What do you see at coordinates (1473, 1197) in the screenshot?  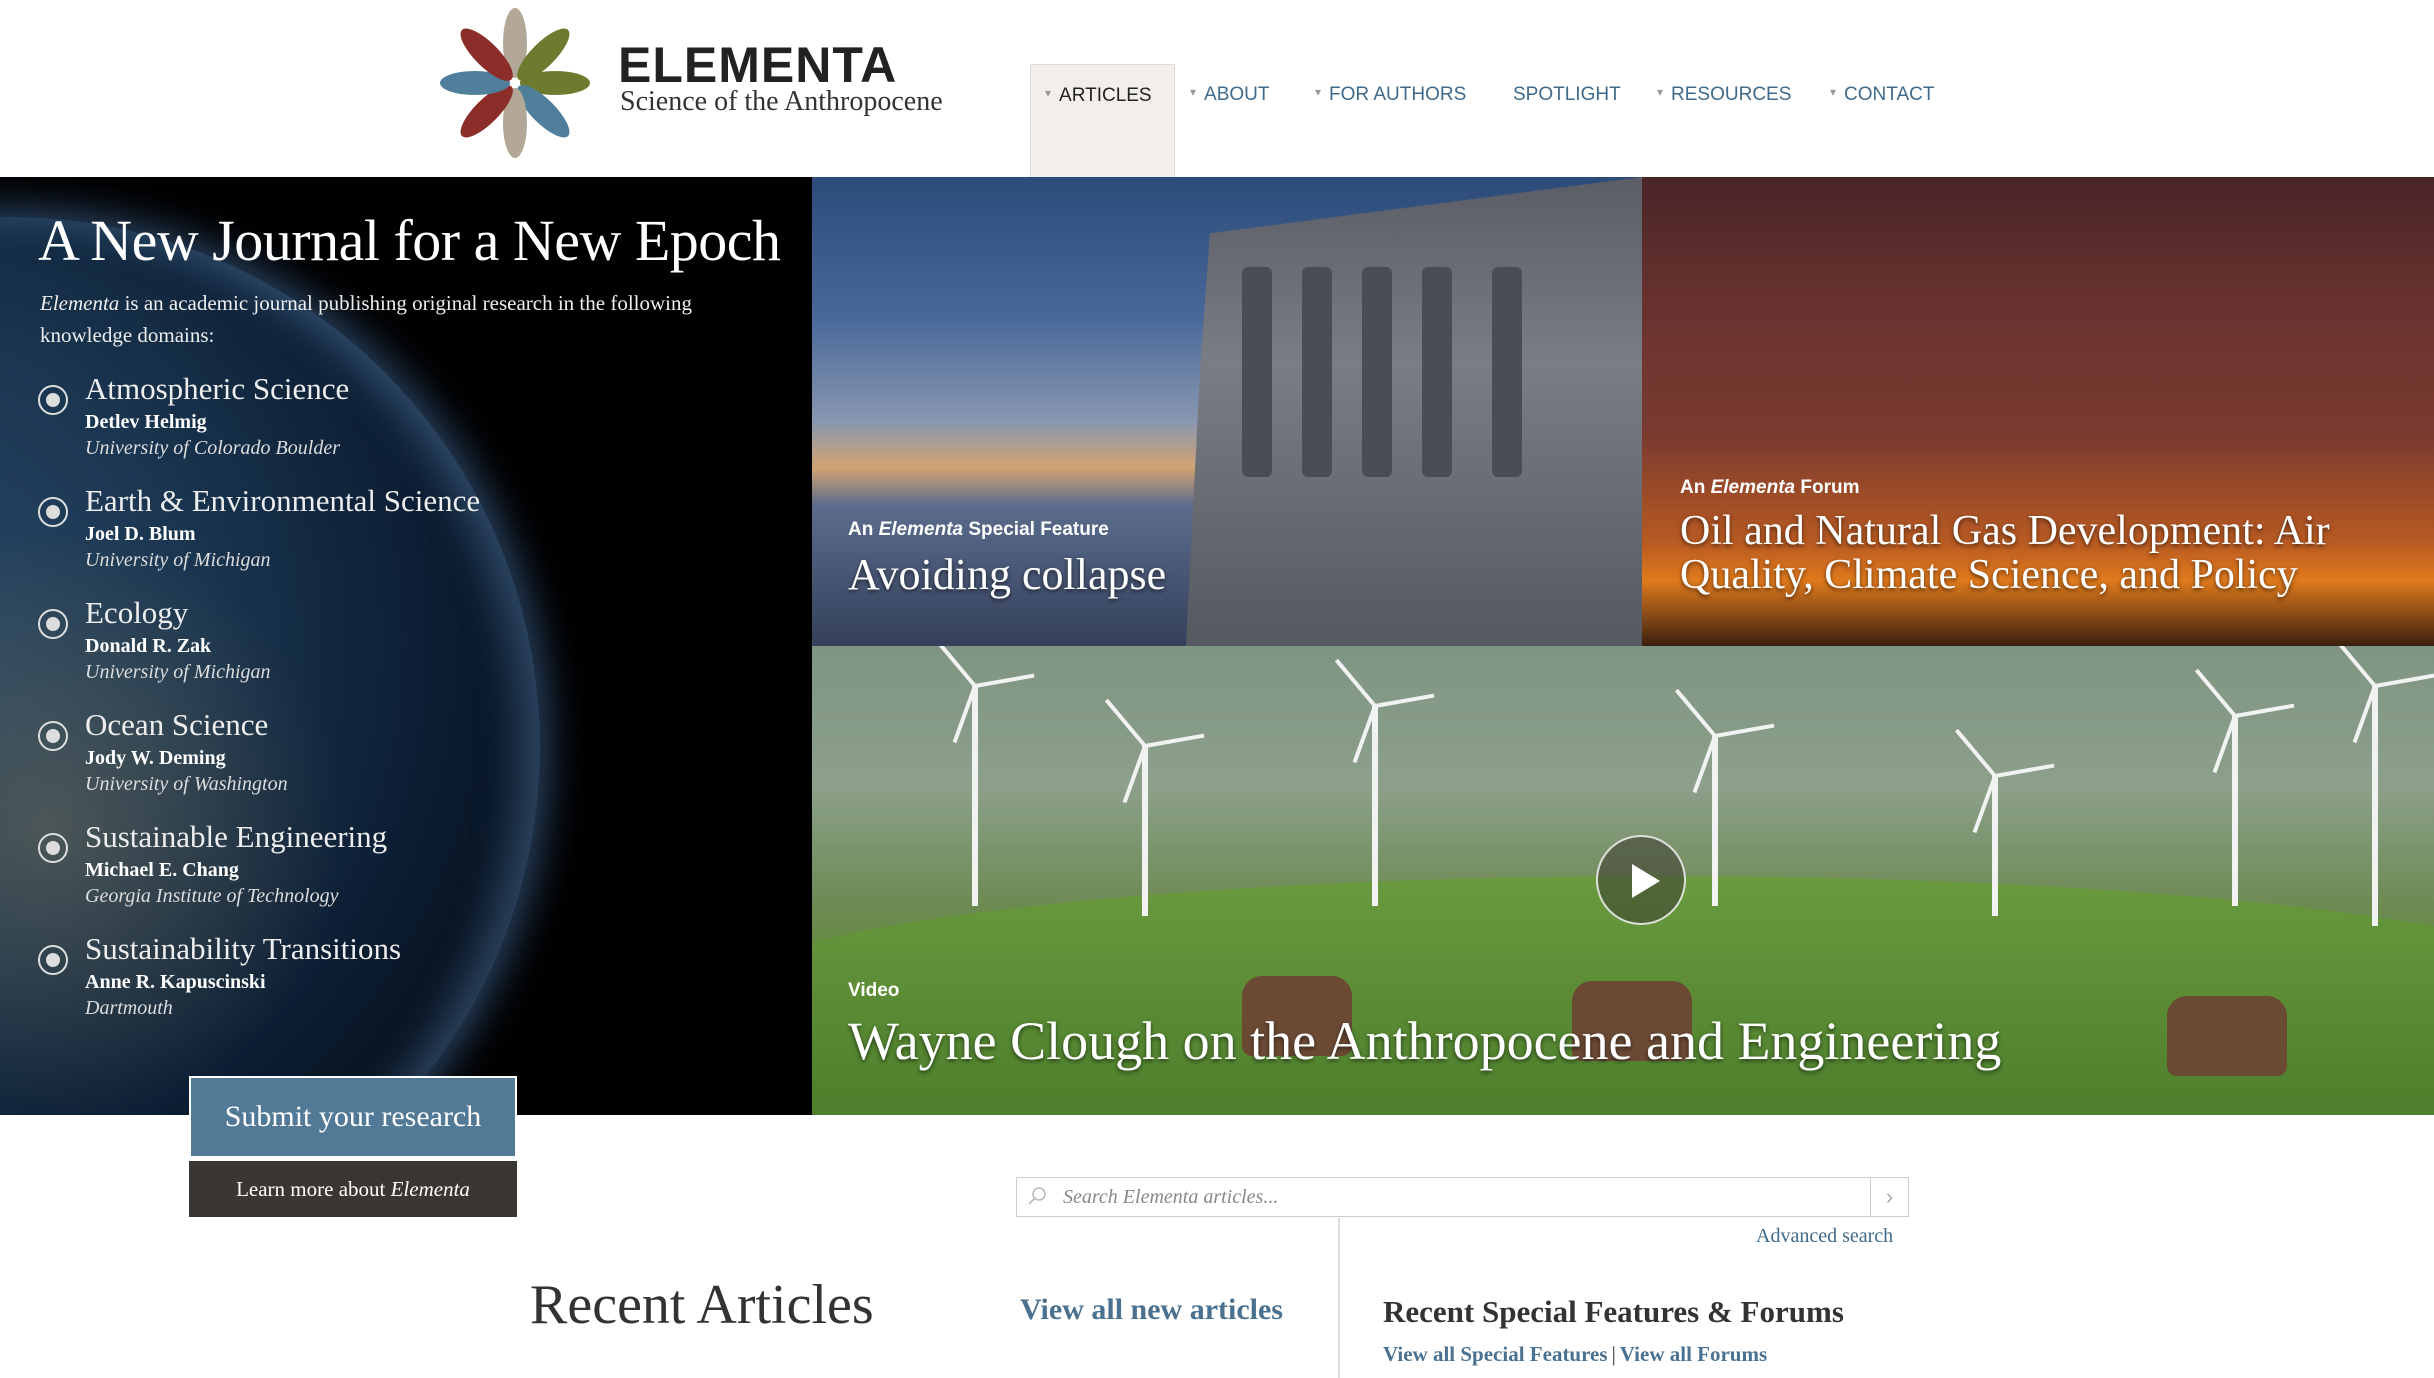 I see `search-input` at bounding box center [1473, 1197].